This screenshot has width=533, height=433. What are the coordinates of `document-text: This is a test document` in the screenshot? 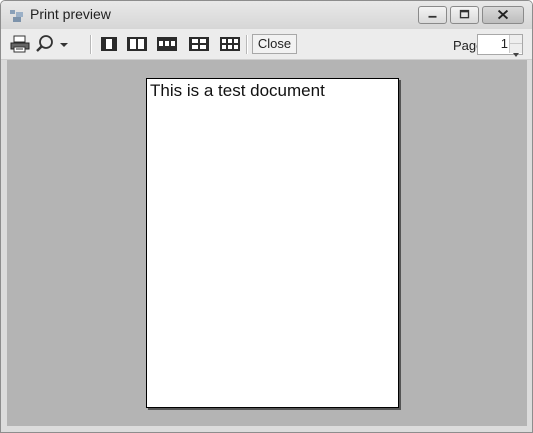 It's located at (237, 90).